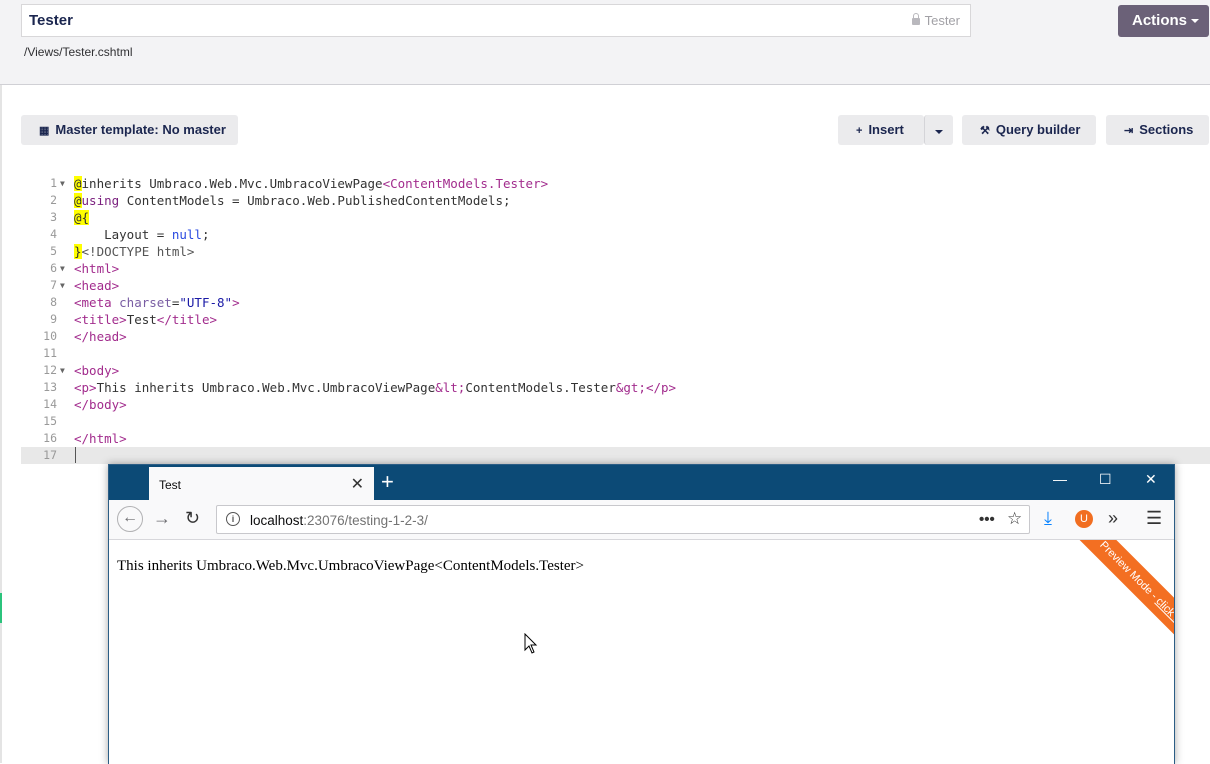  Describe the element at coordinates (615, 421) in the screenshot. I see `code-line: 15` at that location.